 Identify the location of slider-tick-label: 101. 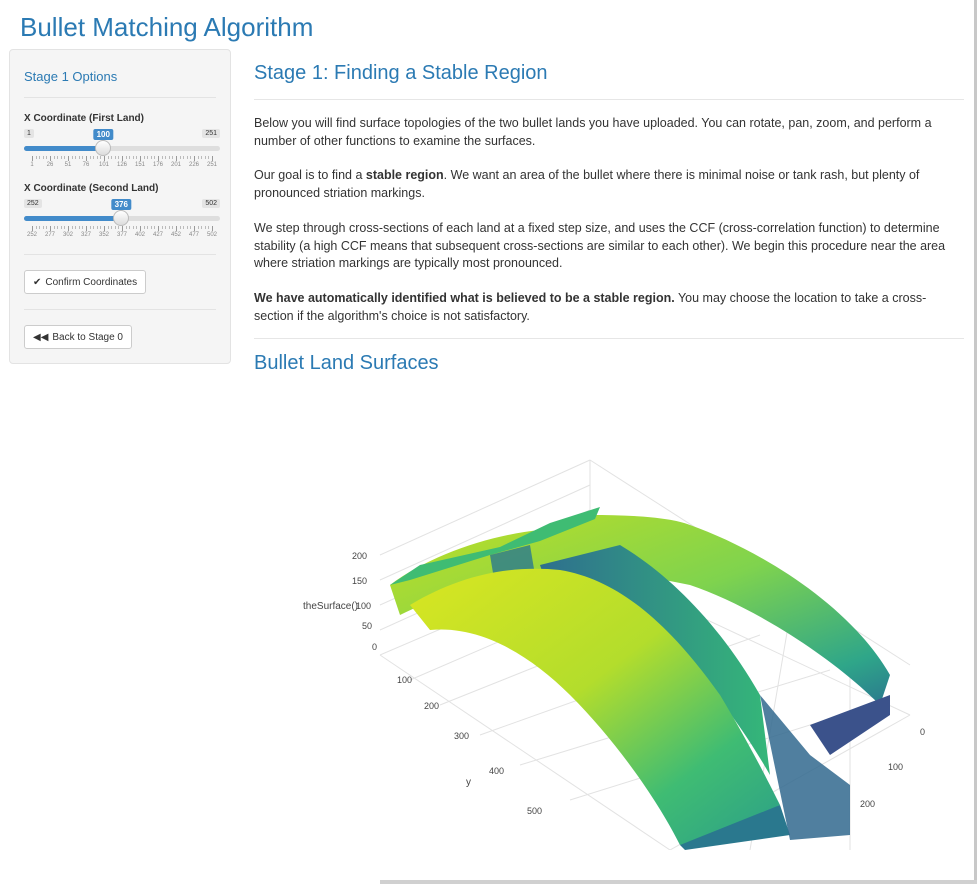
(104, 165).